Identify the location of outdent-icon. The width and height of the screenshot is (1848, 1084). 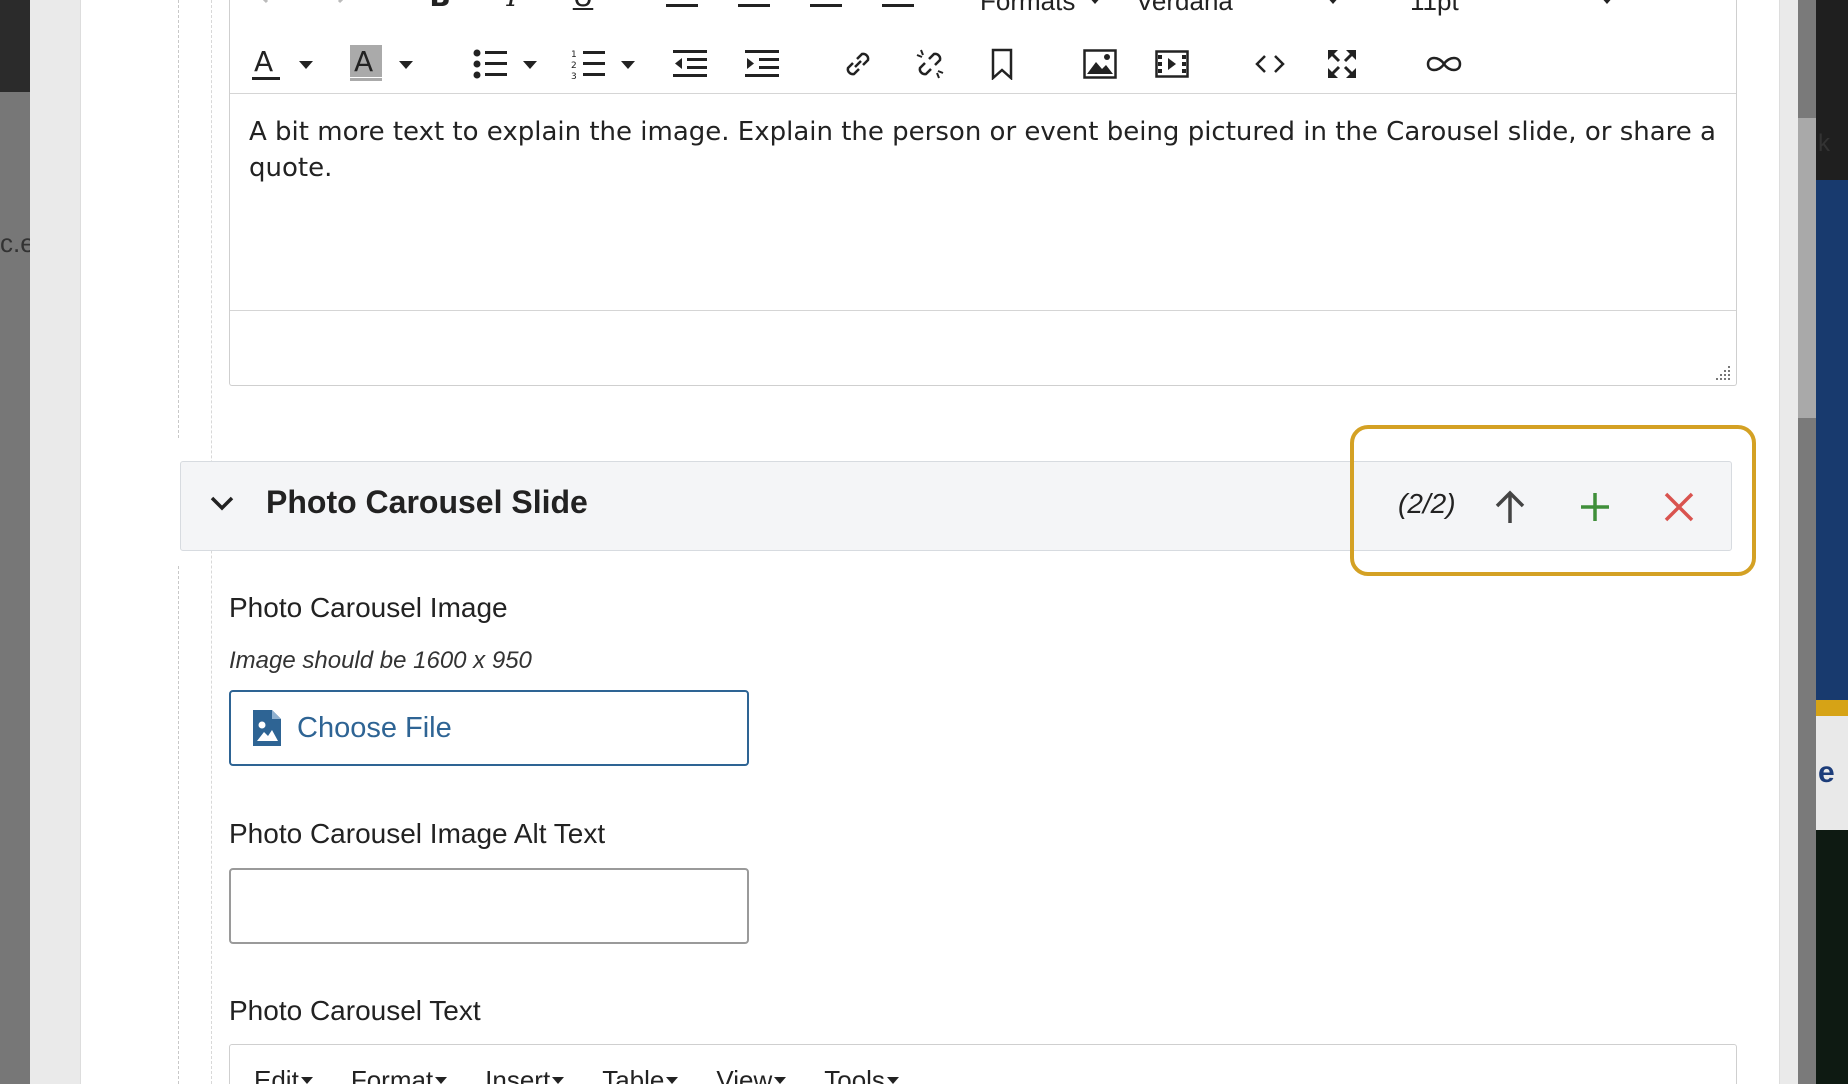
(690, 64).